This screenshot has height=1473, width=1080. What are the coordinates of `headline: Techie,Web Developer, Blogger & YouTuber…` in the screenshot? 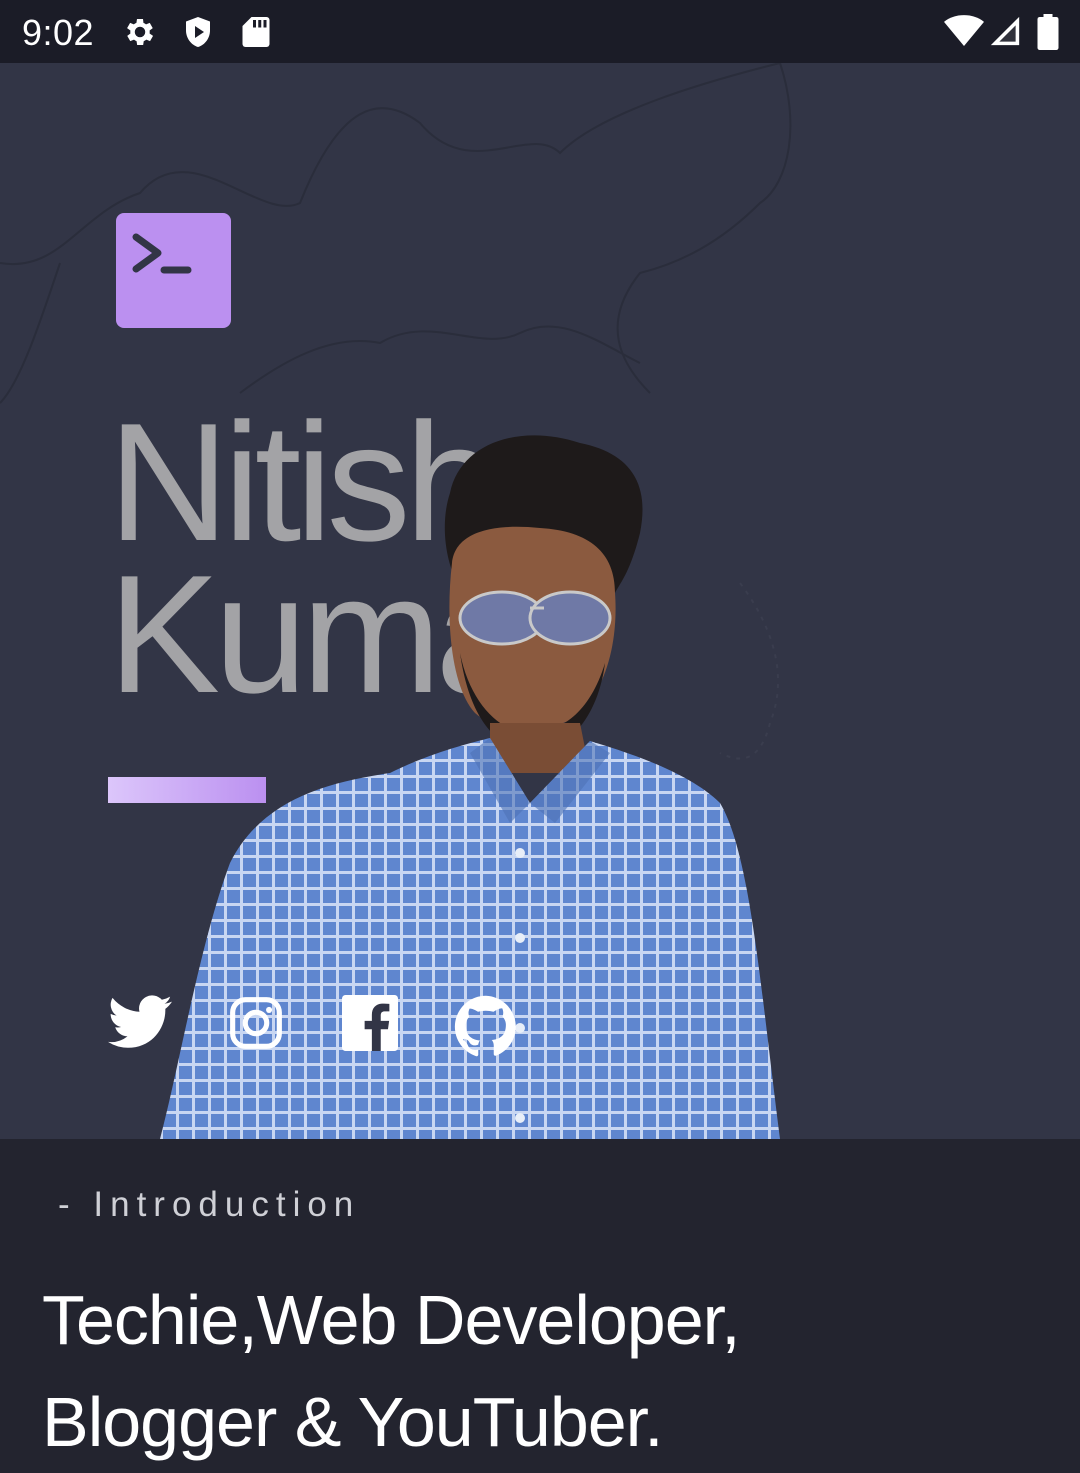 It's located at (542, 1371).